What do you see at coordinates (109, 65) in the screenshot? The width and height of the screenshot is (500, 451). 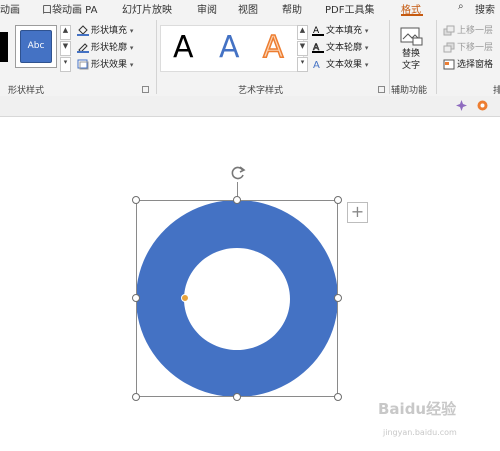 I see `shape-effect-label: 形状效果` at bounding box center [109, 65].